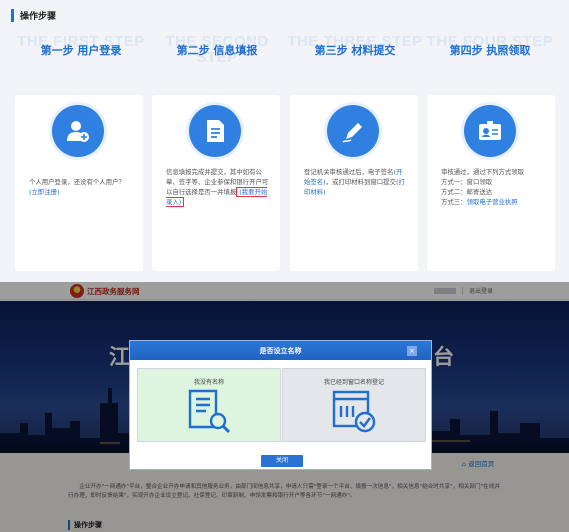 The image size is (569, 532). I want to click on step-label: 第一步 用户登录, so click(81, 50).